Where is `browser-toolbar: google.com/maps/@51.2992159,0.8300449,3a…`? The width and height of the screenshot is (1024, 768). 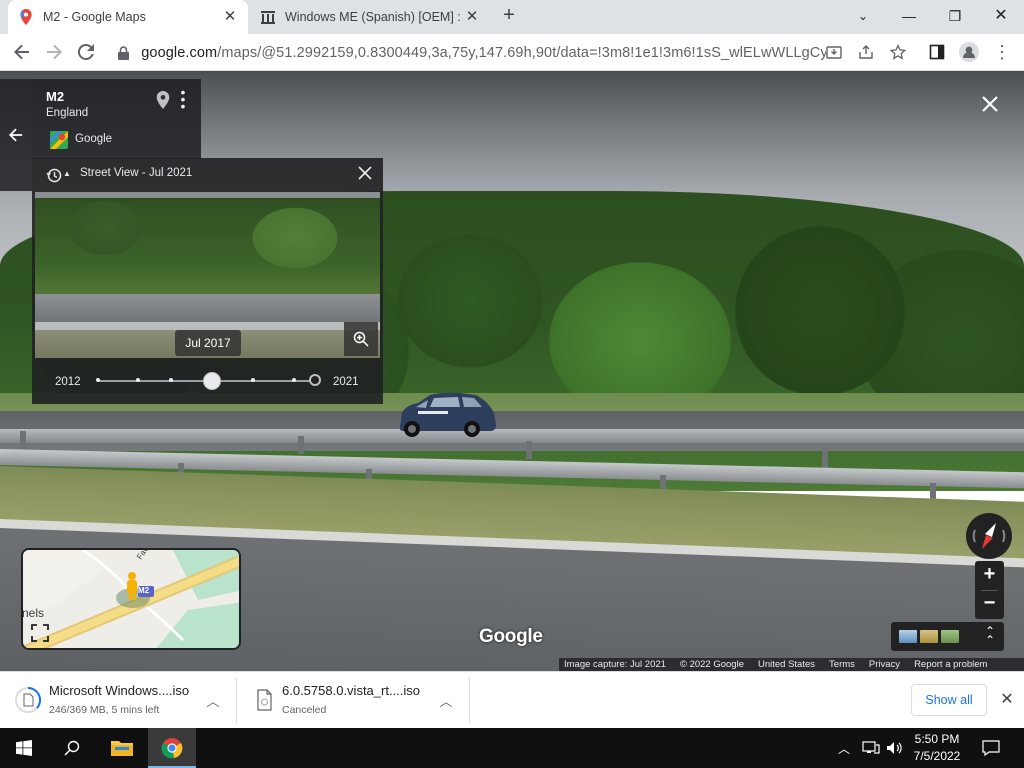 browser-toolbar: google.com/maps/@51.2992159,0.8300449,3a… is located at coordinates (512, 52).